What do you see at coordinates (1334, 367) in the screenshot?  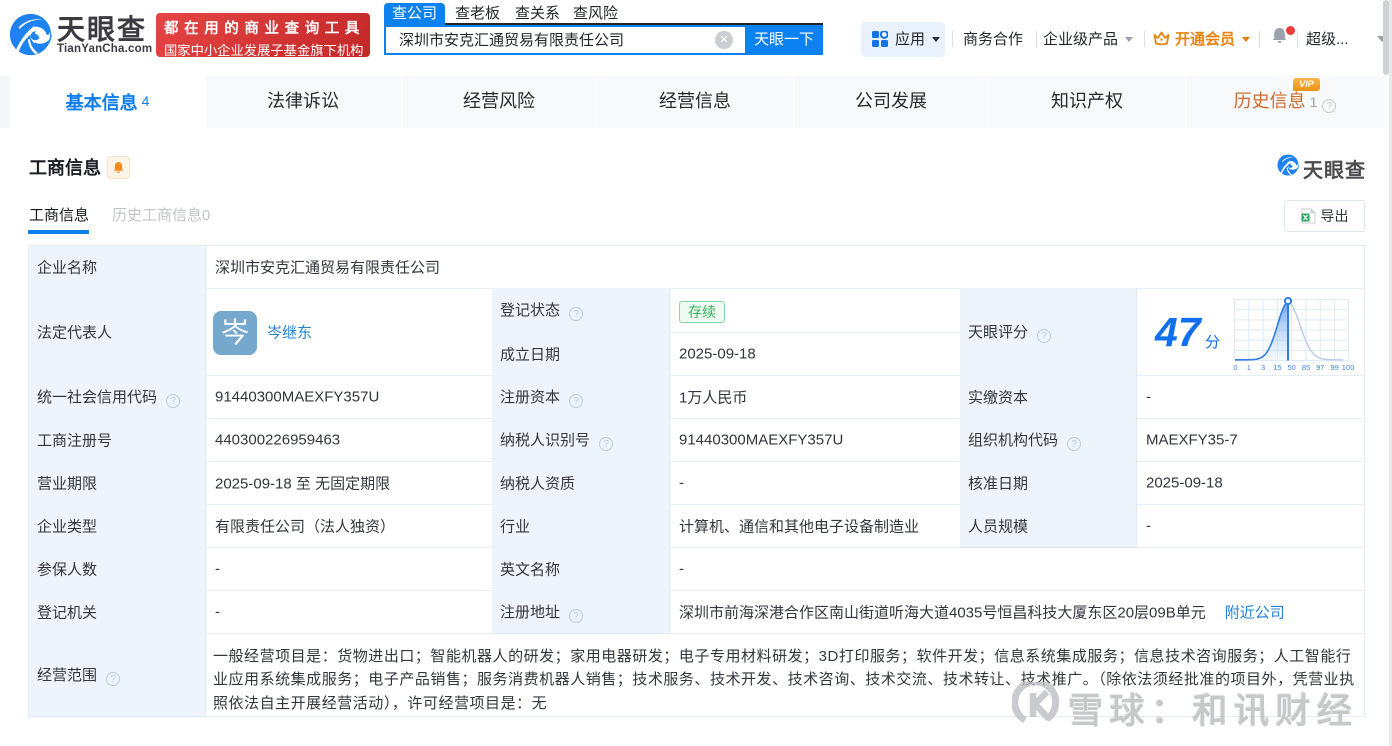 I see `svg-text: 99` at bounding box center [1334, 367].